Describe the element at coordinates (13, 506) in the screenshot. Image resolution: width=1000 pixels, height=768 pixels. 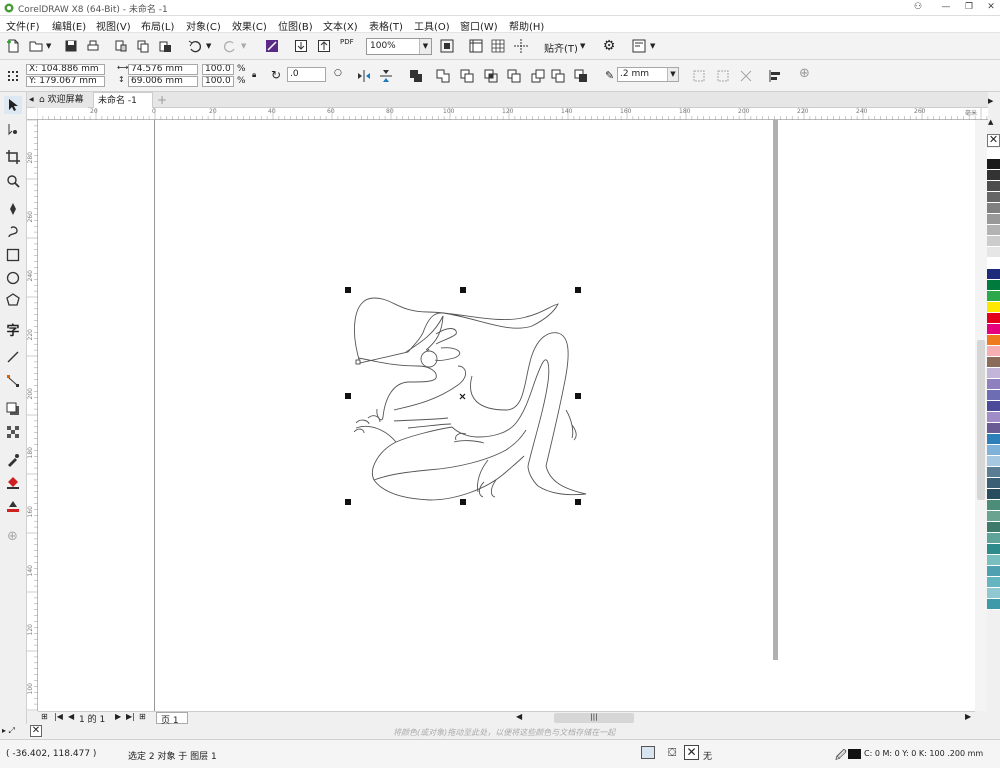
I see `smart-fill-tool-icon` at that location.